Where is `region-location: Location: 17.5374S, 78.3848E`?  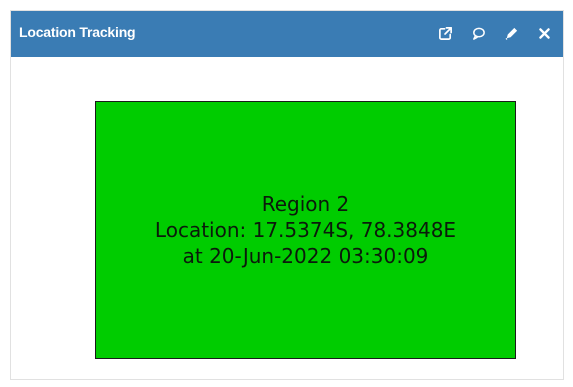 region-location: Location: 17.5374S, 78.3848E is located at coordinates (305, 230).